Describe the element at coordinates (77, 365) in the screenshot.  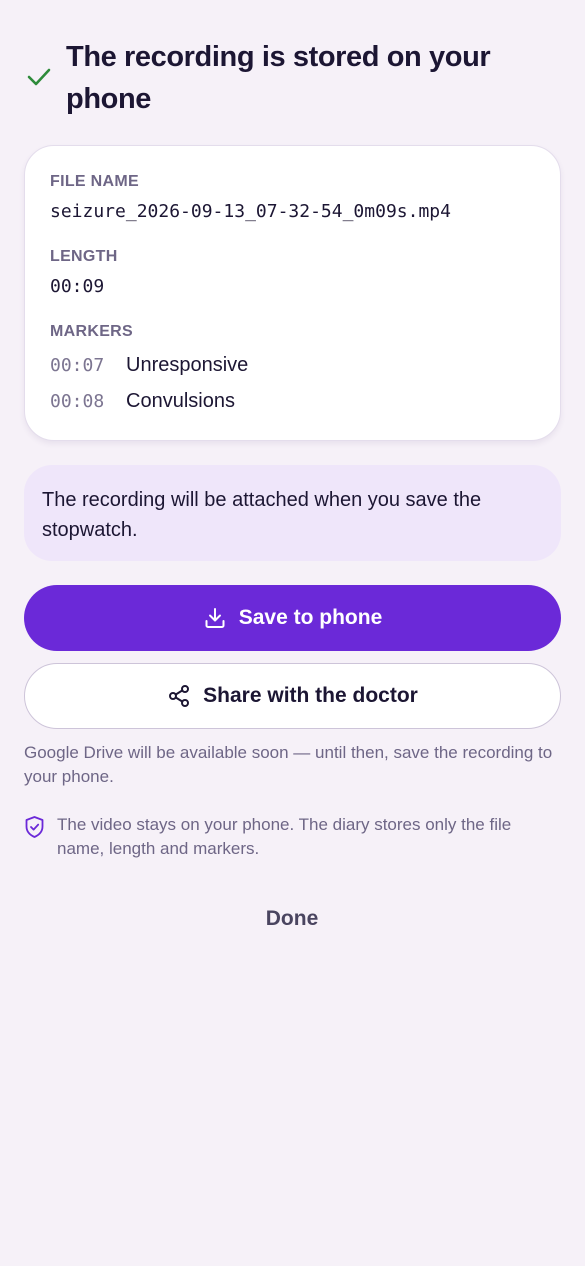
I see `marker-time: 00:07` at that location.